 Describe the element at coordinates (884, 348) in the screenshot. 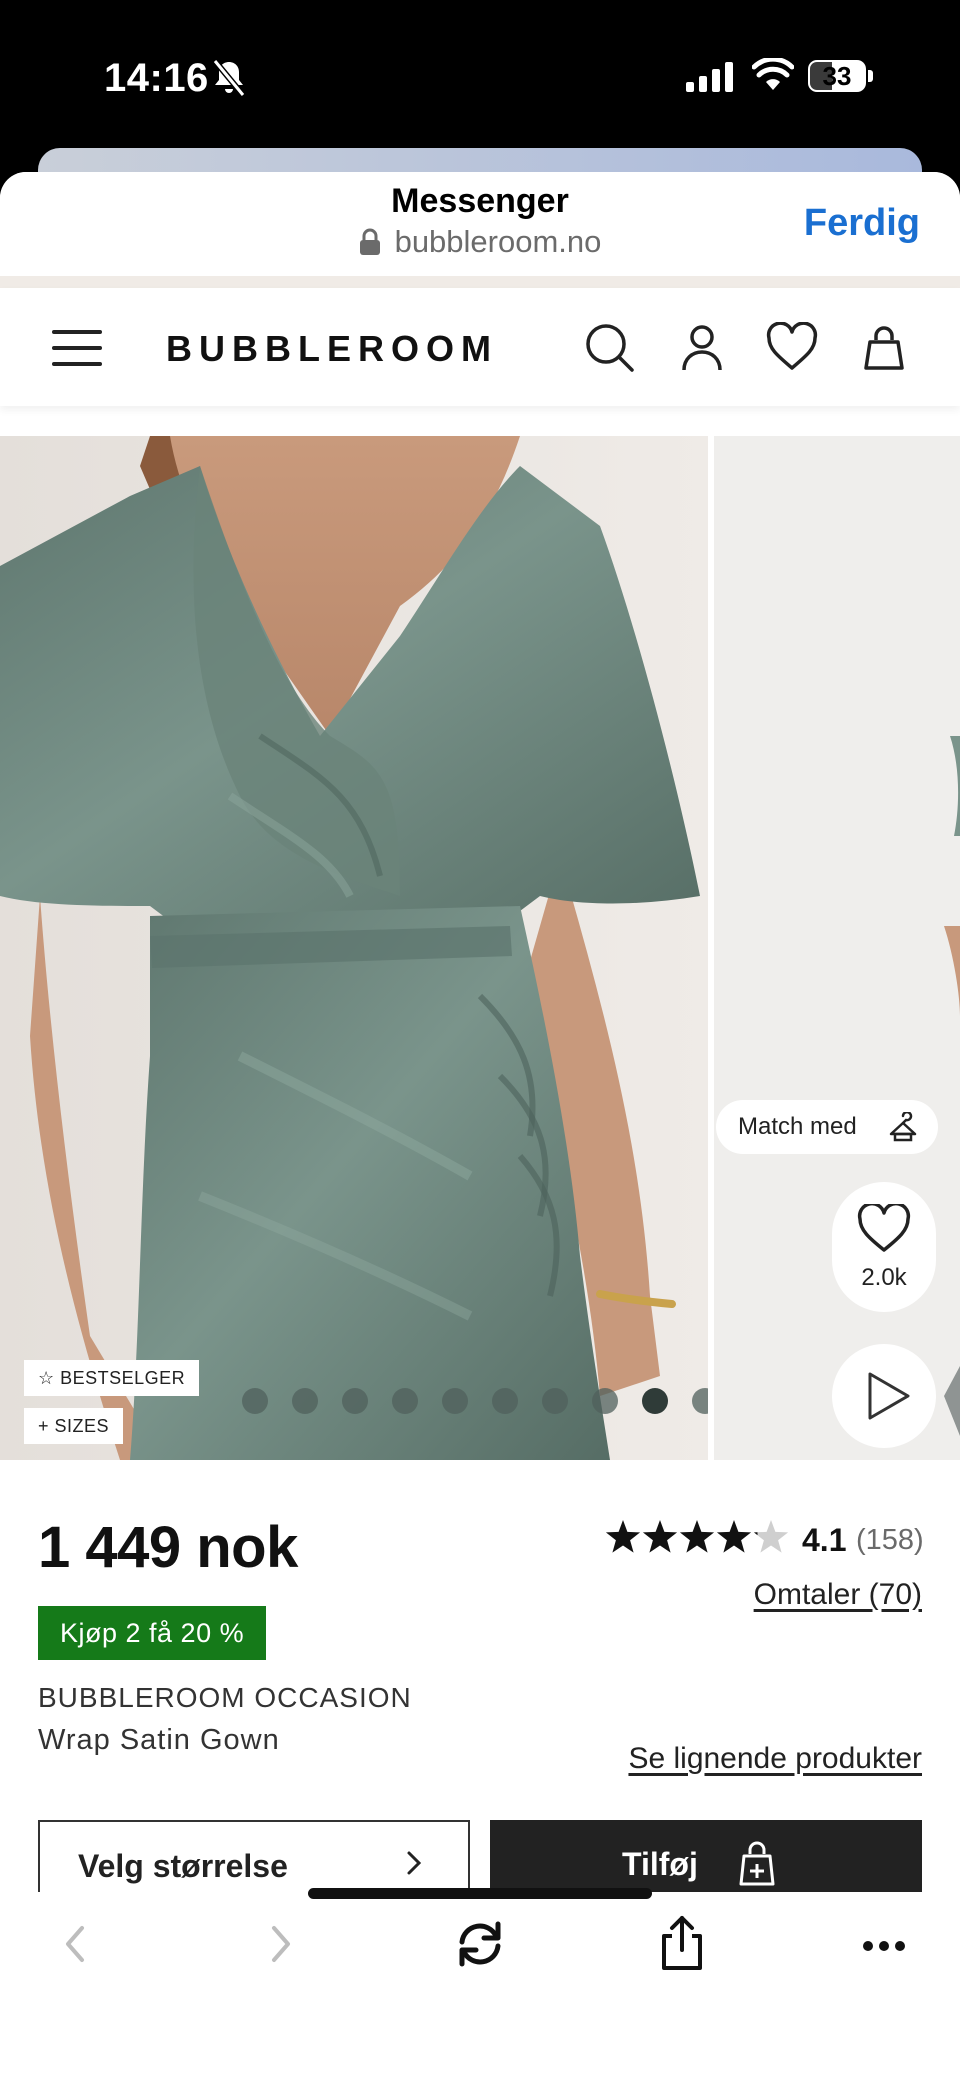

I see `shopping-bag-icon` at that location.